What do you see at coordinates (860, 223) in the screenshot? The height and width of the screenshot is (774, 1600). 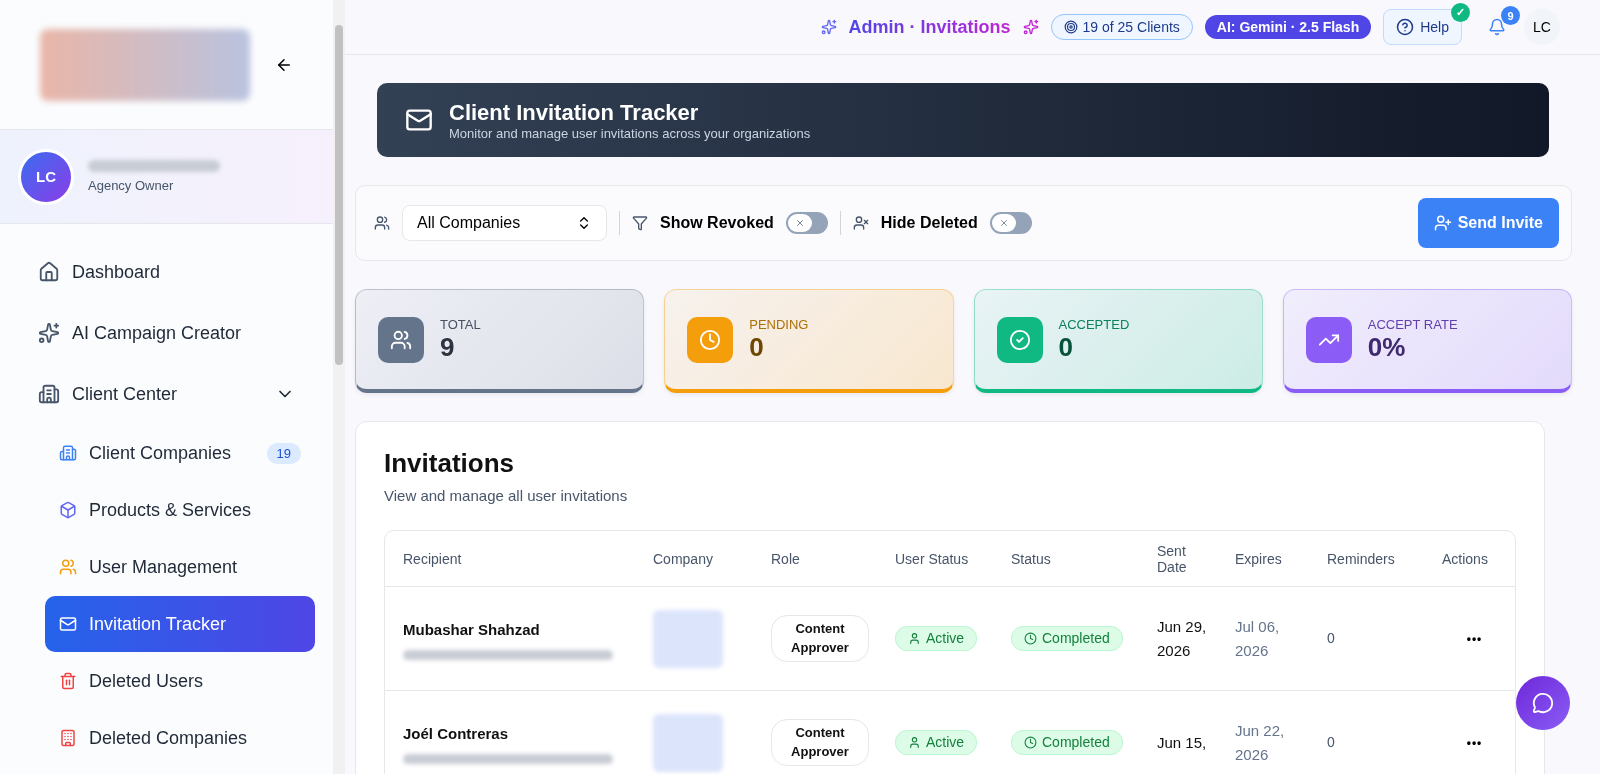 I see `user-x-icon` at bounding box center [860, 223].